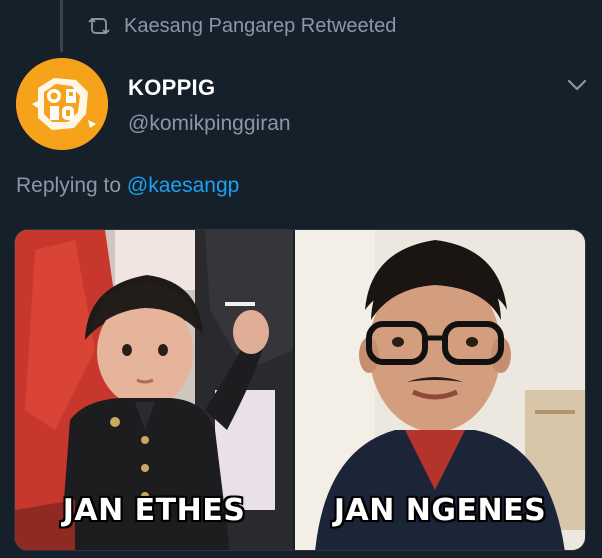 The height and width of the screenshot is (558, 602). What do you see at coordinates (71, 185) in the screenshot?
I see `replying-to-prefix: Replying to` at bounding box center [71, 185].